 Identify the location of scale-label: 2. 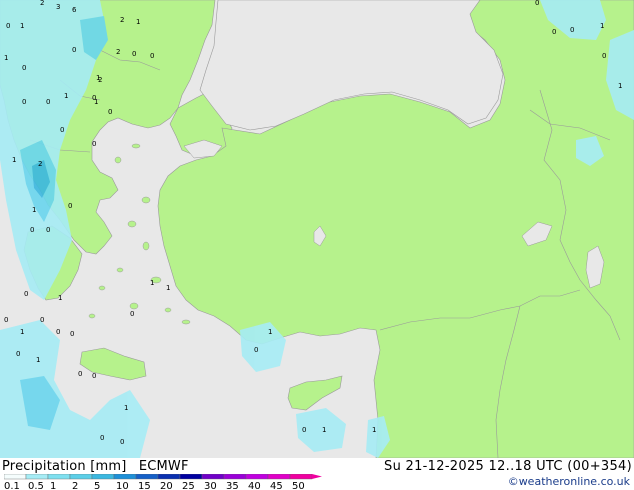
(75, 485).